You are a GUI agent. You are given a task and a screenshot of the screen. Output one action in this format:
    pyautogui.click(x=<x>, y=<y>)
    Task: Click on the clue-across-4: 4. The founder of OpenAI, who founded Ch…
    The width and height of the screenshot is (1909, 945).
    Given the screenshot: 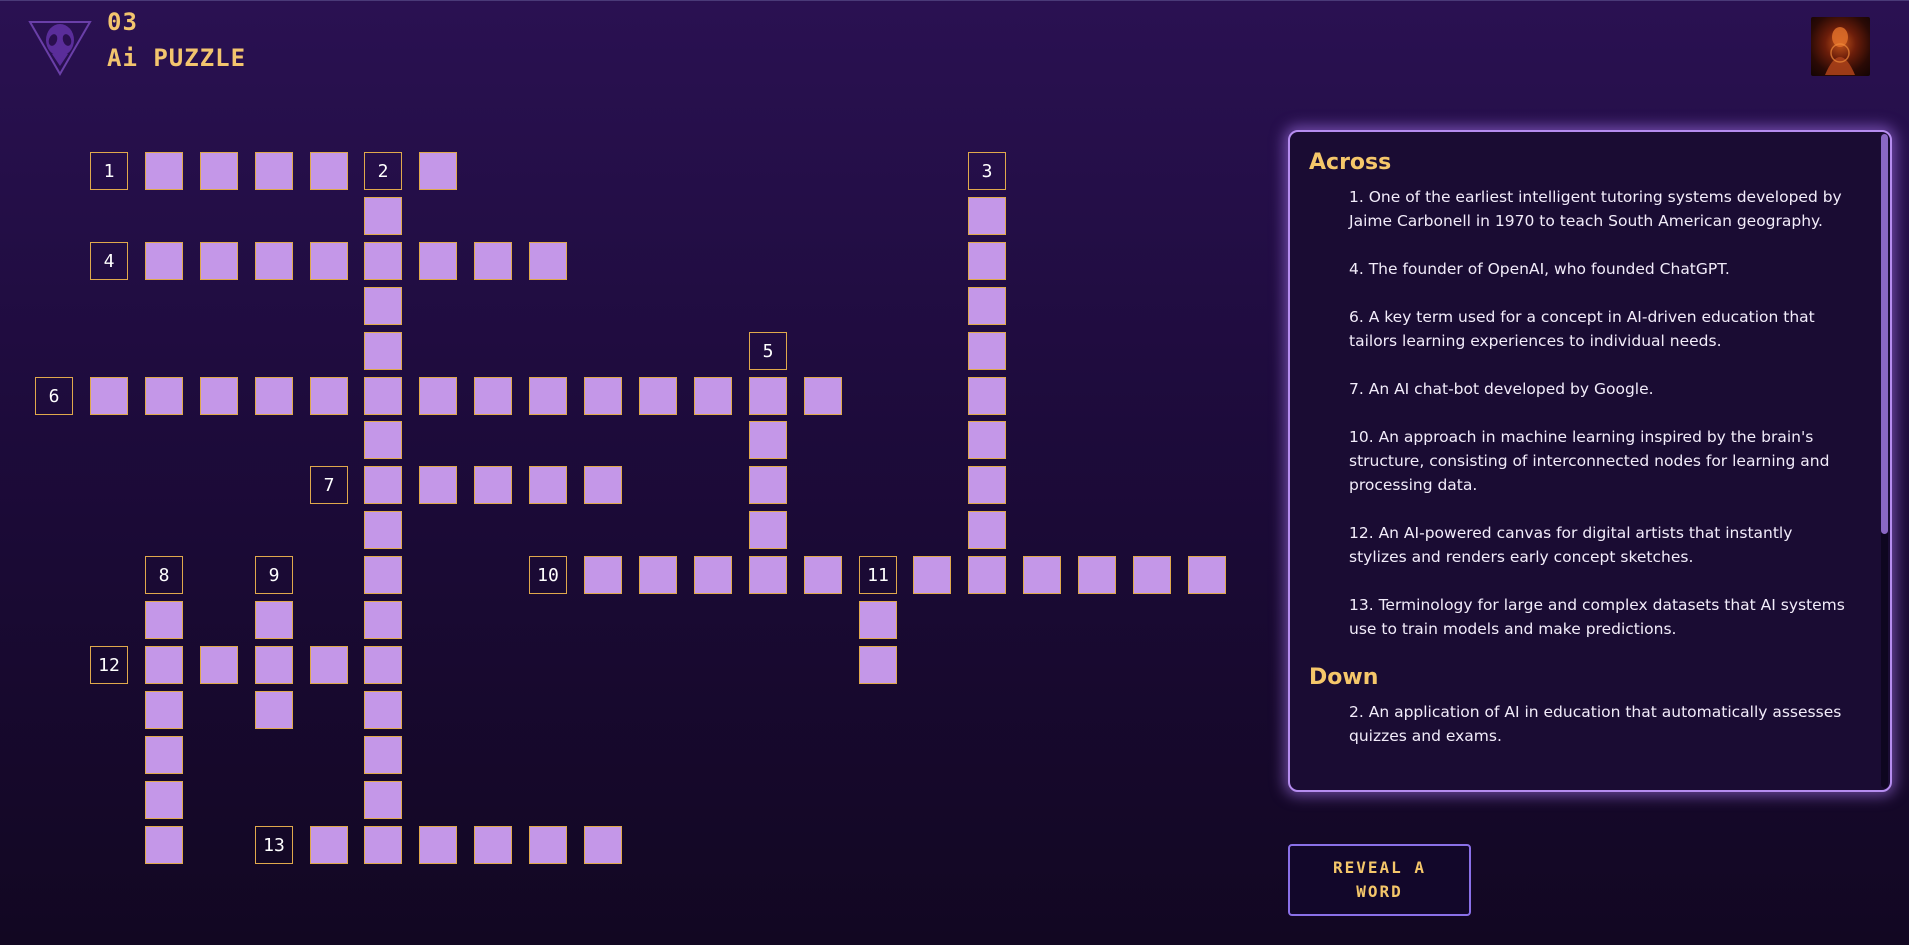 What is the action you would take?
    pyautogui.click(x=1599, y=269)
    